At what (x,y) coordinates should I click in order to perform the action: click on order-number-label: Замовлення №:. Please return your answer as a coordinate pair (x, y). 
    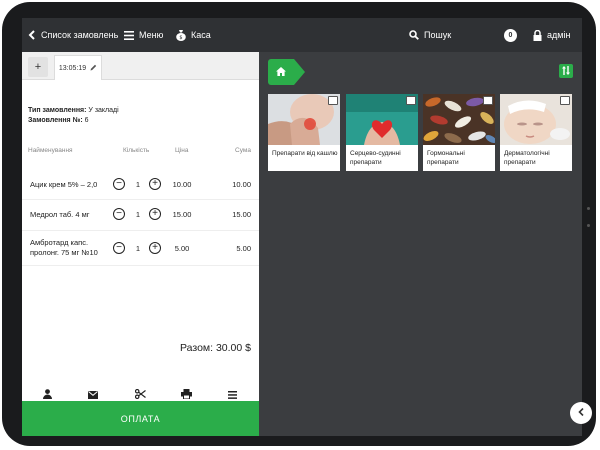
    Looking at the image, I should click on (55, 120).